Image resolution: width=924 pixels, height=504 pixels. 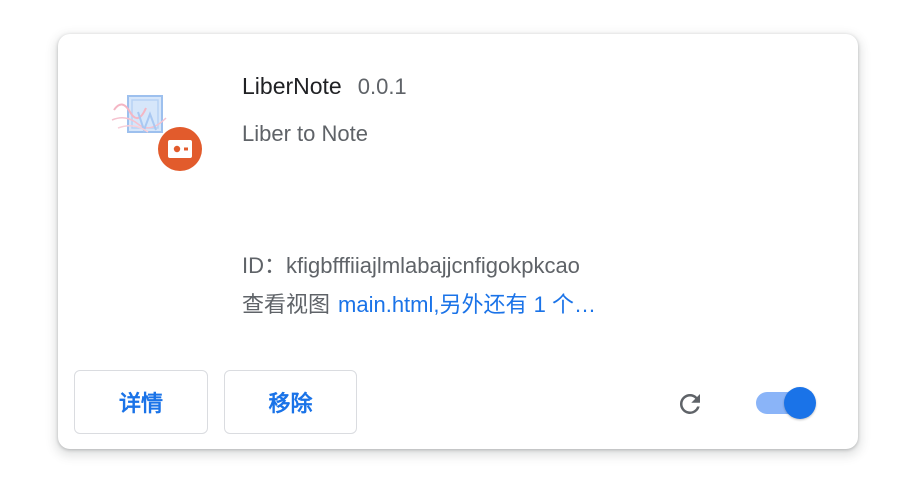 What do you see at coordinates (800, 403) in the screenshot?
I see `toggle-knob` at bounding box center [800, 403].